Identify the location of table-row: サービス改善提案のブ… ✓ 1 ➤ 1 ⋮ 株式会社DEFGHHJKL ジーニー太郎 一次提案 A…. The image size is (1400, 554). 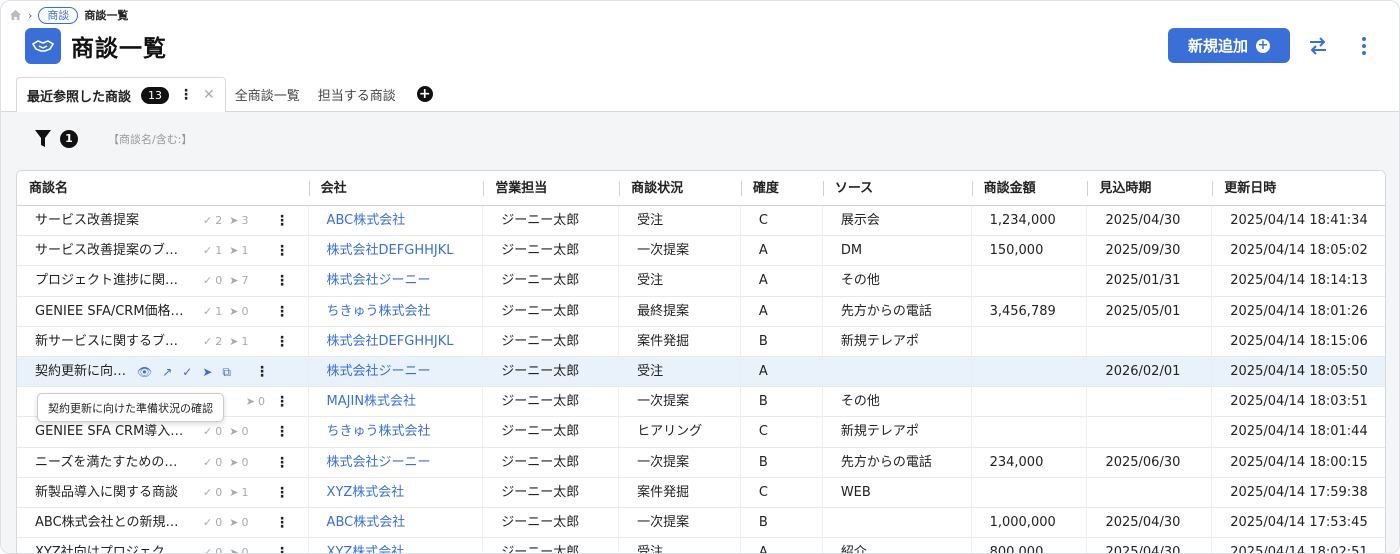
(701, 251).